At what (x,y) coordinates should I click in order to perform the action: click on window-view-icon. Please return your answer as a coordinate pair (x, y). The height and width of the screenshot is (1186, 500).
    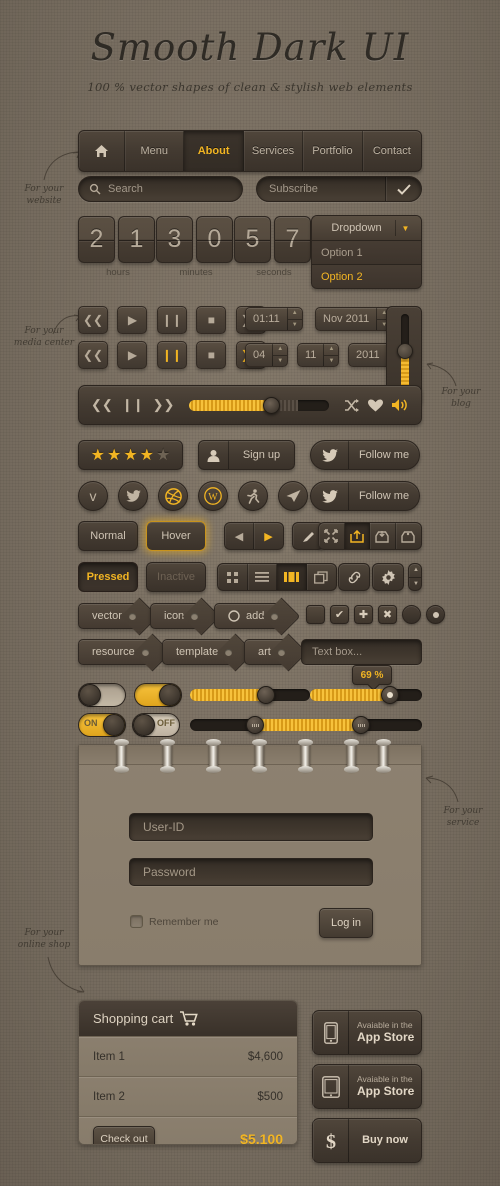
    Looking at the image, I should click on (321, 577).